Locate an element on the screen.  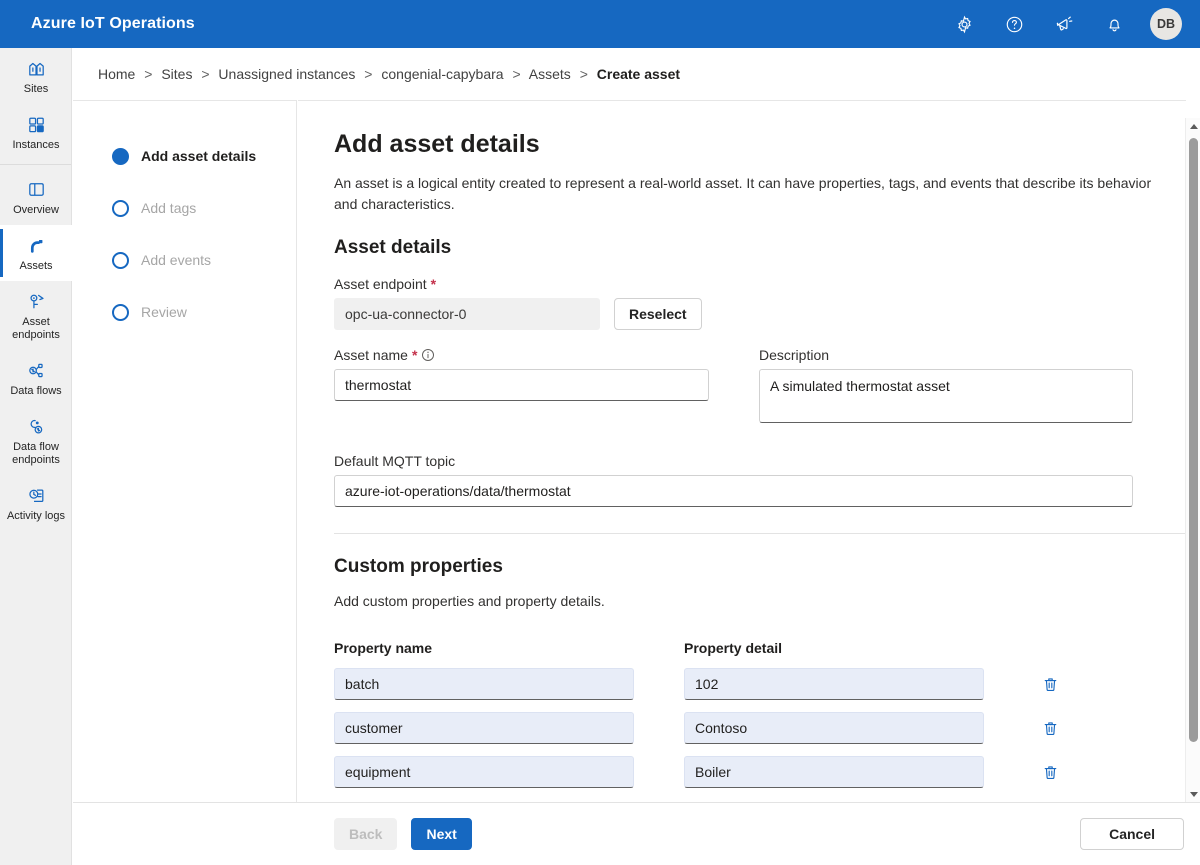
mqtt-topic-field-group: Default MQTT topic is located at coordinates (760, 480).